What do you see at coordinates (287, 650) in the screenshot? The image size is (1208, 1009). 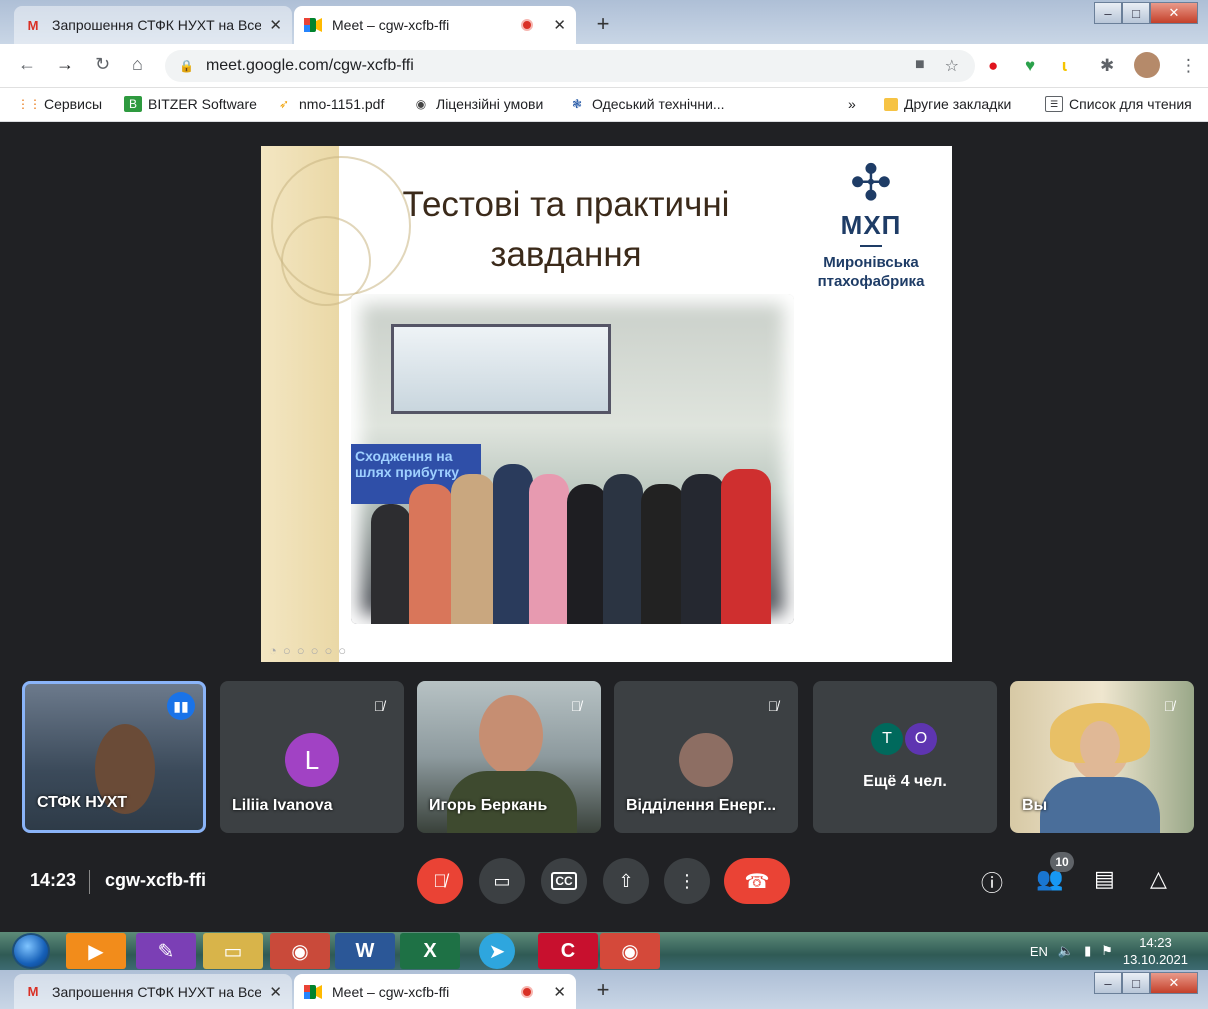 I see `pen-icon: ○` at bounding box center [287, 650].